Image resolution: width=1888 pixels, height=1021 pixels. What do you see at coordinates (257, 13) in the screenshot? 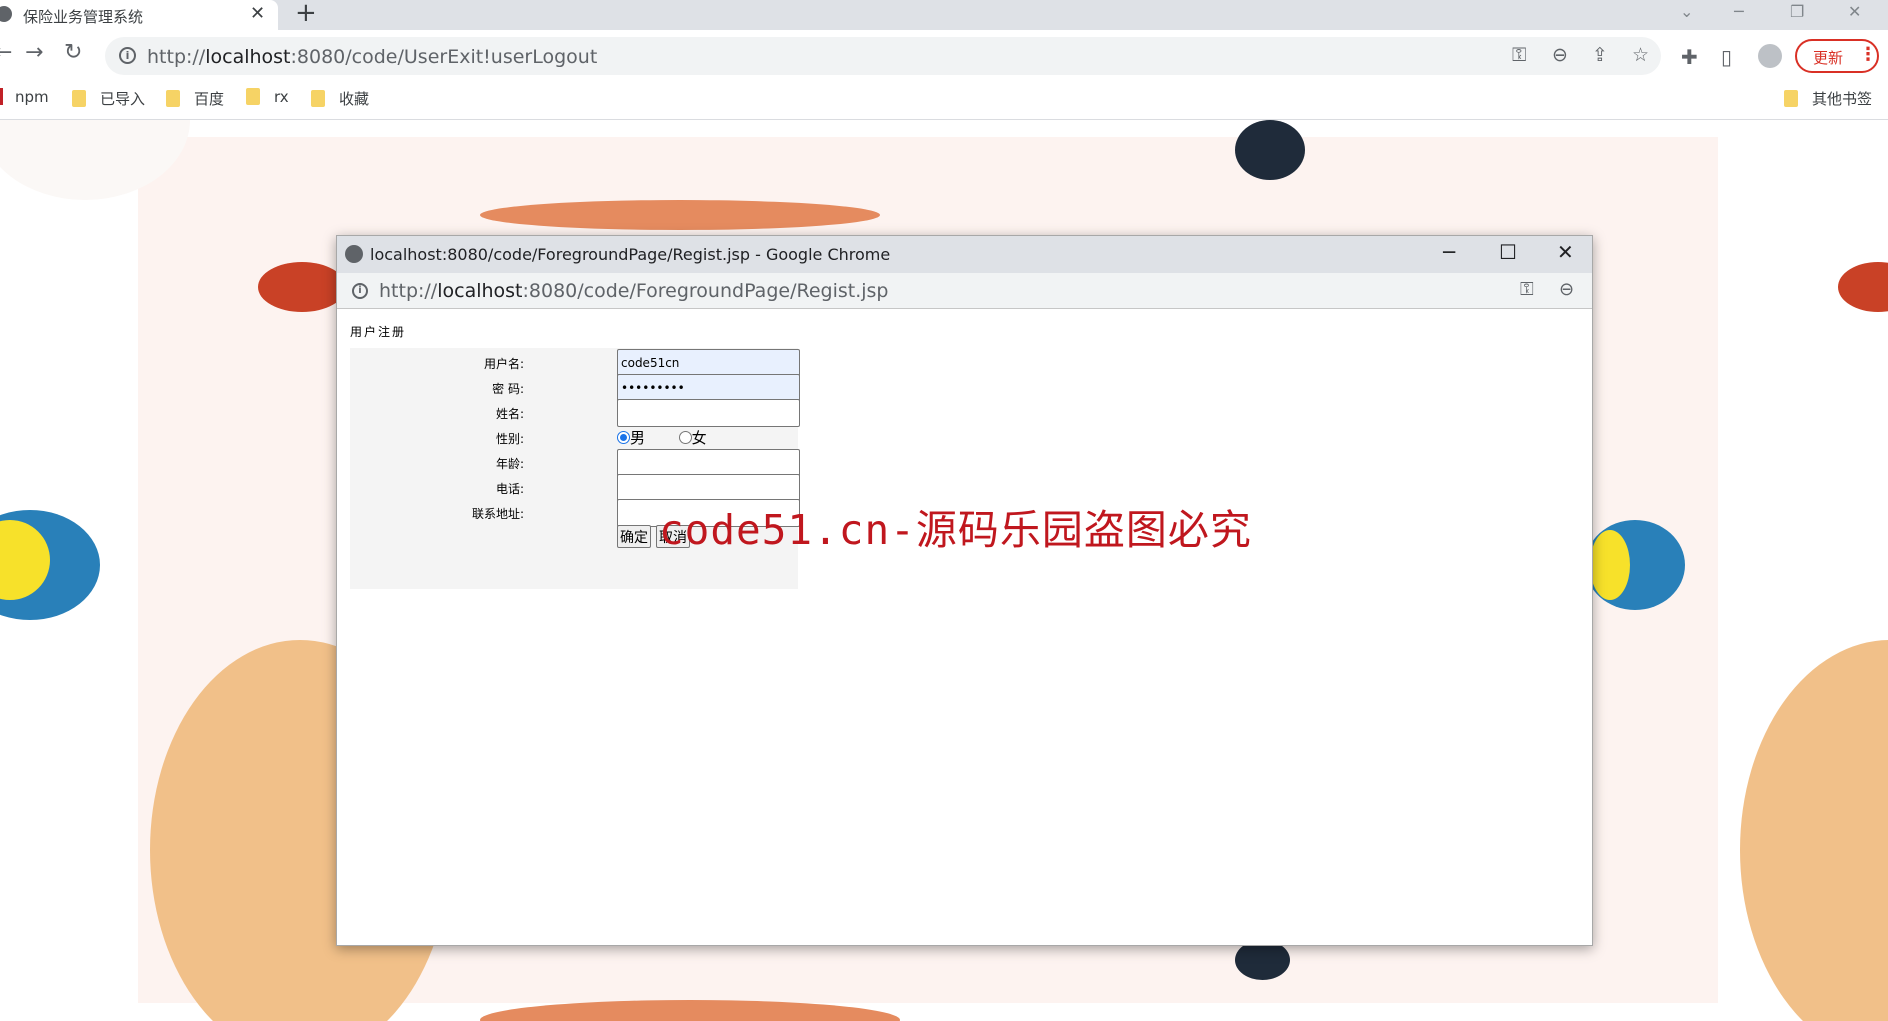
I see `close-tab-icon: ✕` at bounding box center [257, 13].